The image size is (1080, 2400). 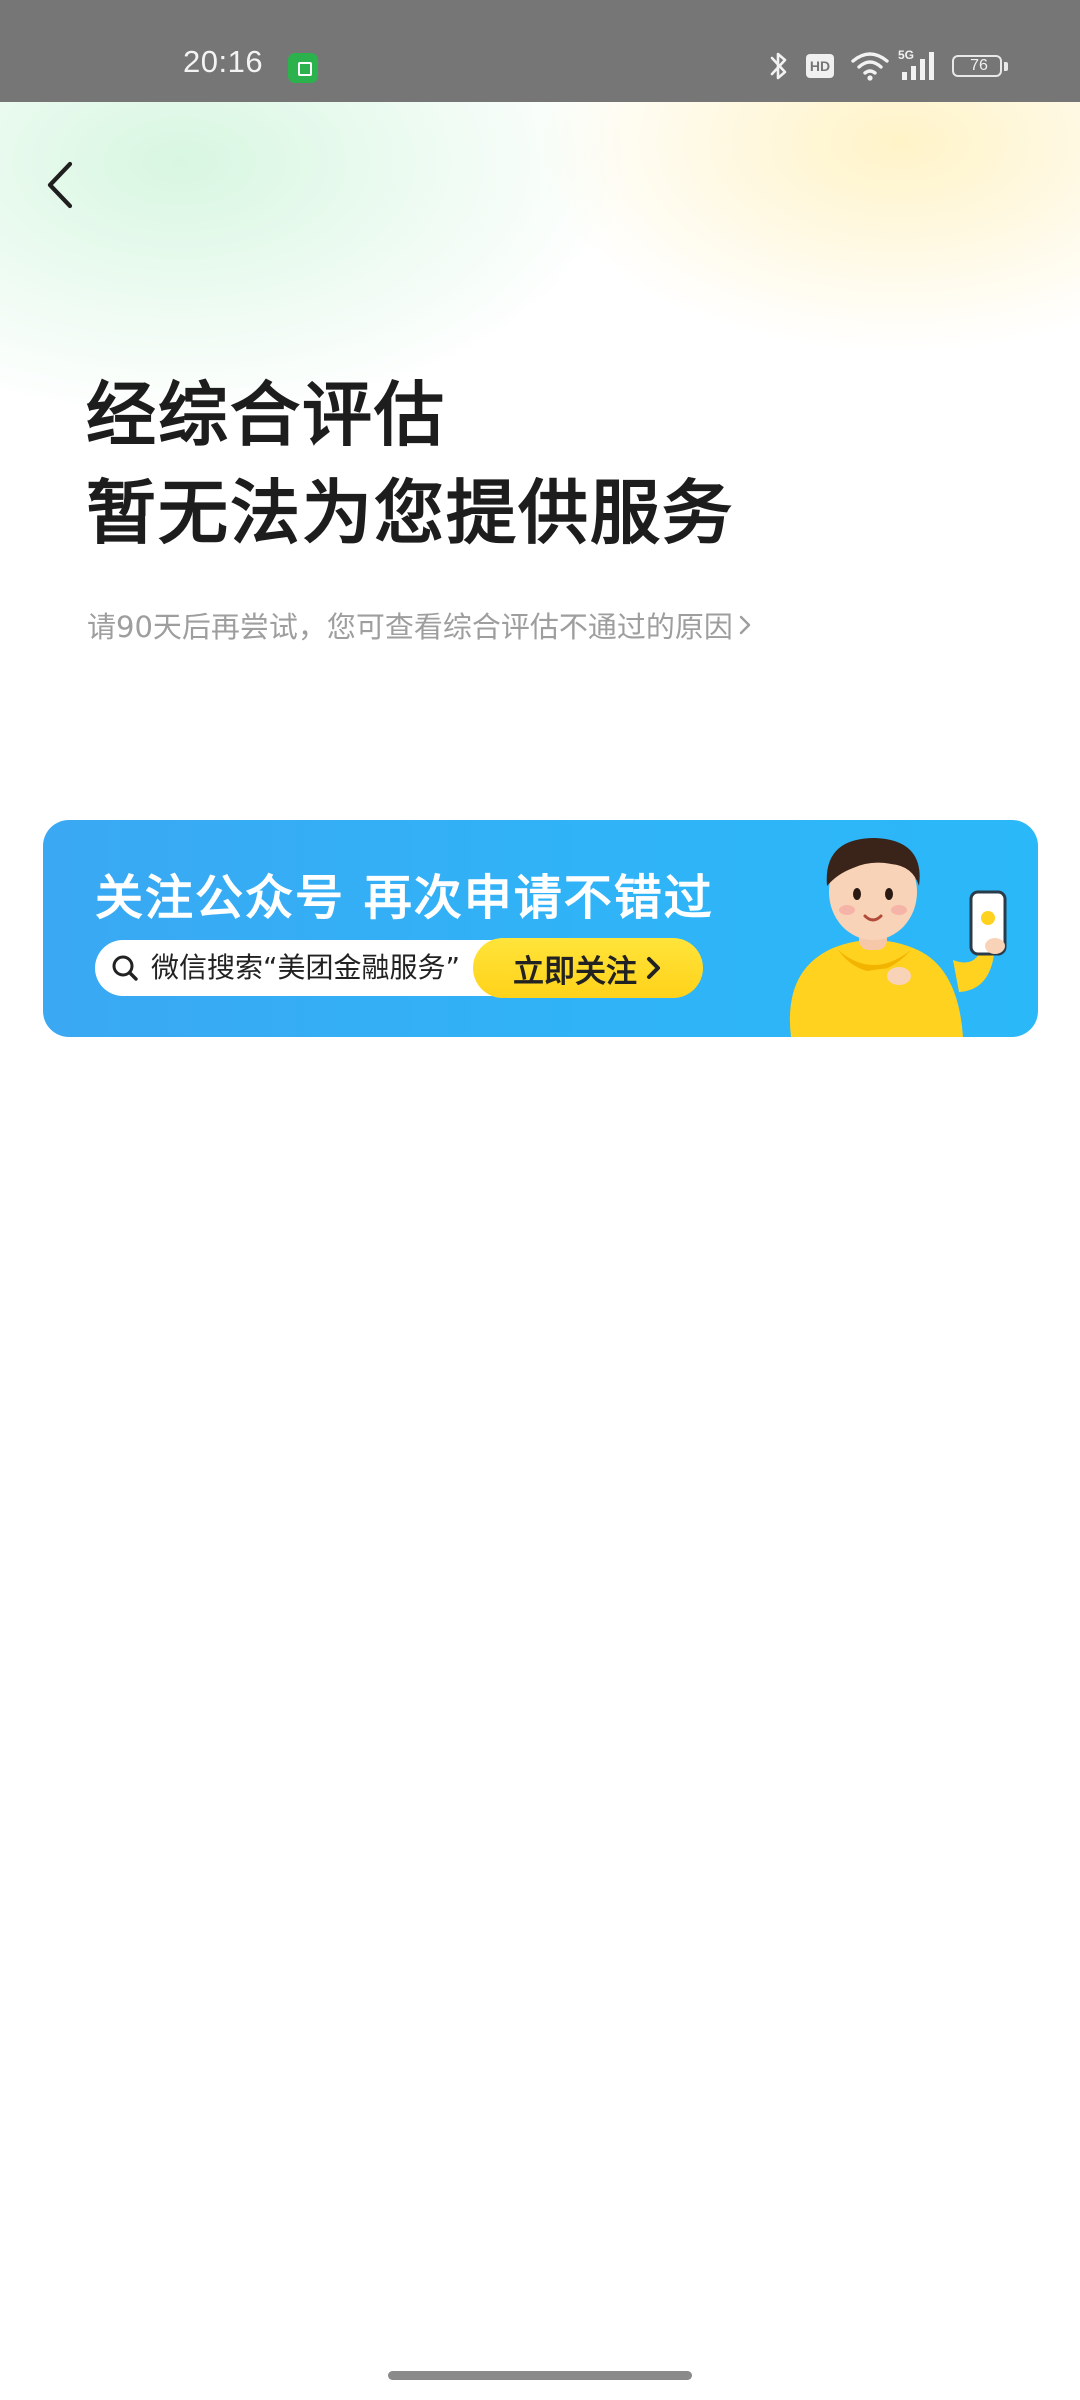 I want to click on result-title: 经综合评估 暂无法为您提供服务, so click(x=410, y=464).